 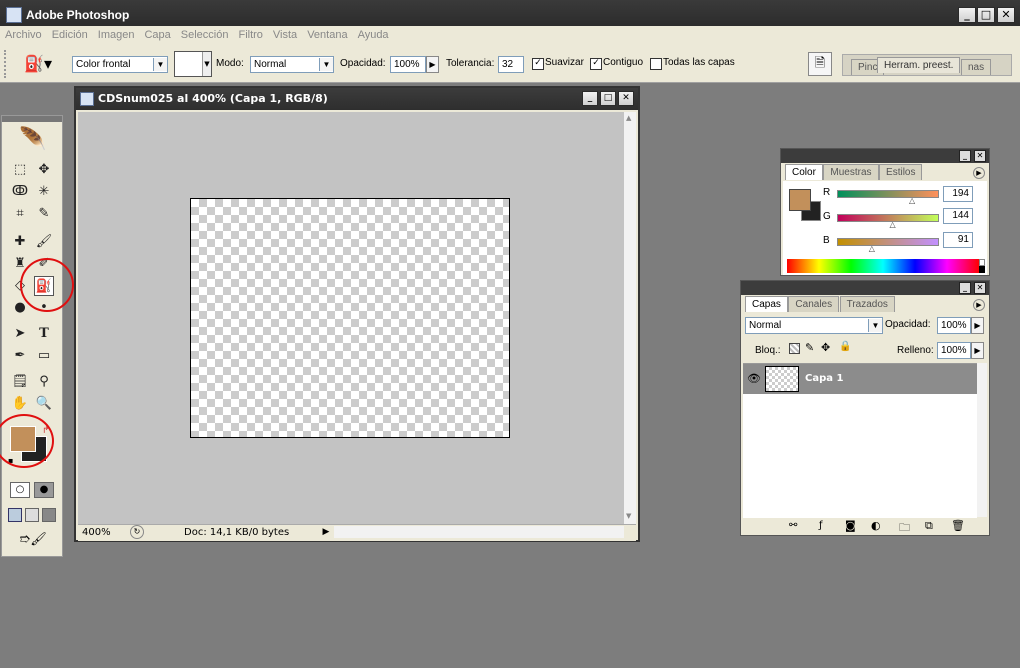 What do you see at coordinates (432, 64) in the screenshot?
I see `opacity-slider-arrow-button: ▶` at bounding box center [432, 64].